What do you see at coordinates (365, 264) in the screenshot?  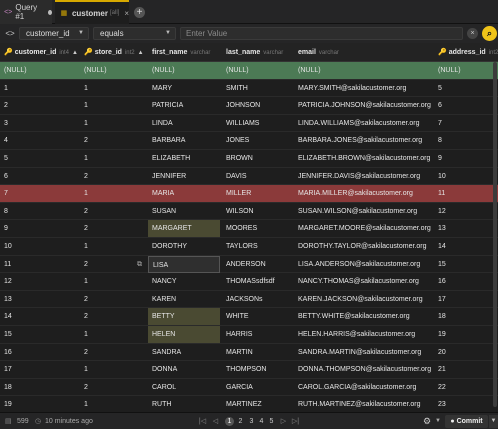 I see `cell-email: LISA.ANDERSON@sakilacustomer.org` at bounding box center [365, 264].